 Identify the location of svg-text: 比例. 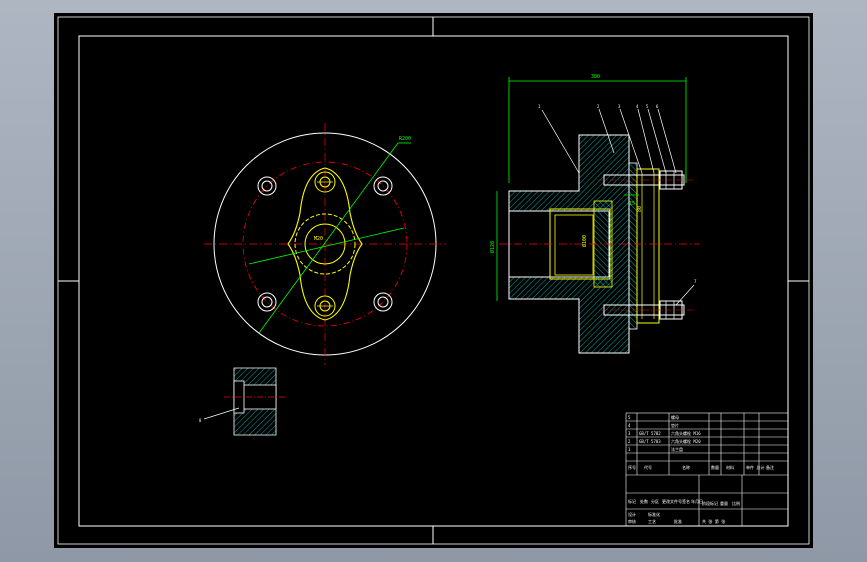
(736, 503).